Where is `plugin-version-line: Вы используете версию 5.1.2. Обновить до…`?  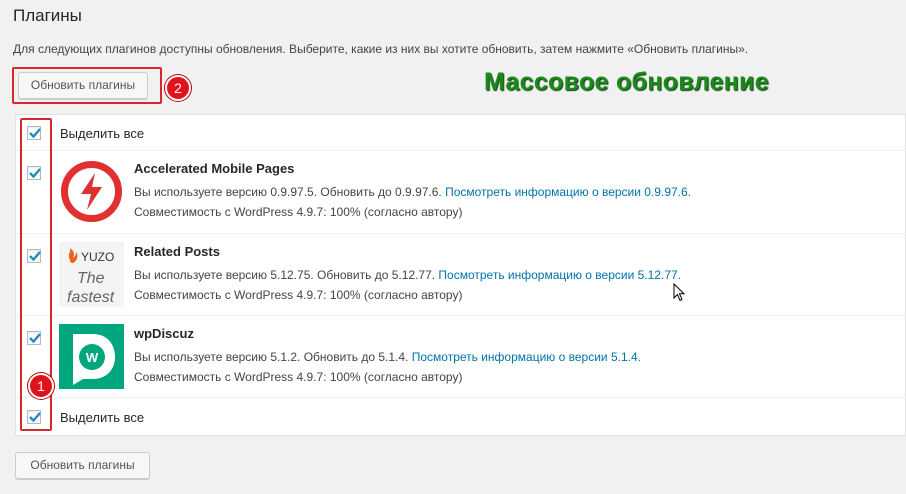
plugin-version-line: Вы используете версию 5.1.2. Обновить до… is located at coordinates (387, 357).